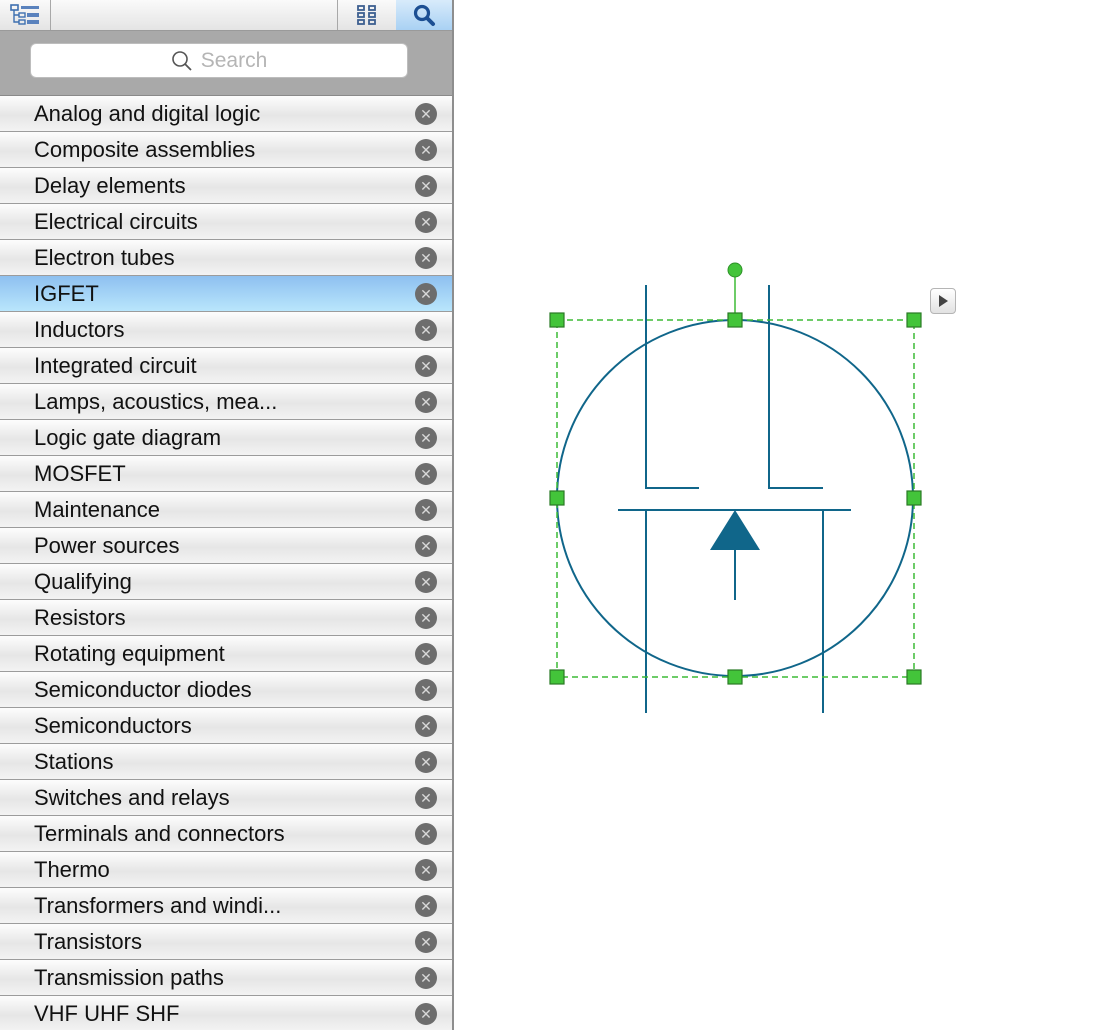  What do you see at coordinates (795, 387) in the screenshot?
I see `drain-lead-right` at bounding box center [795, 387].